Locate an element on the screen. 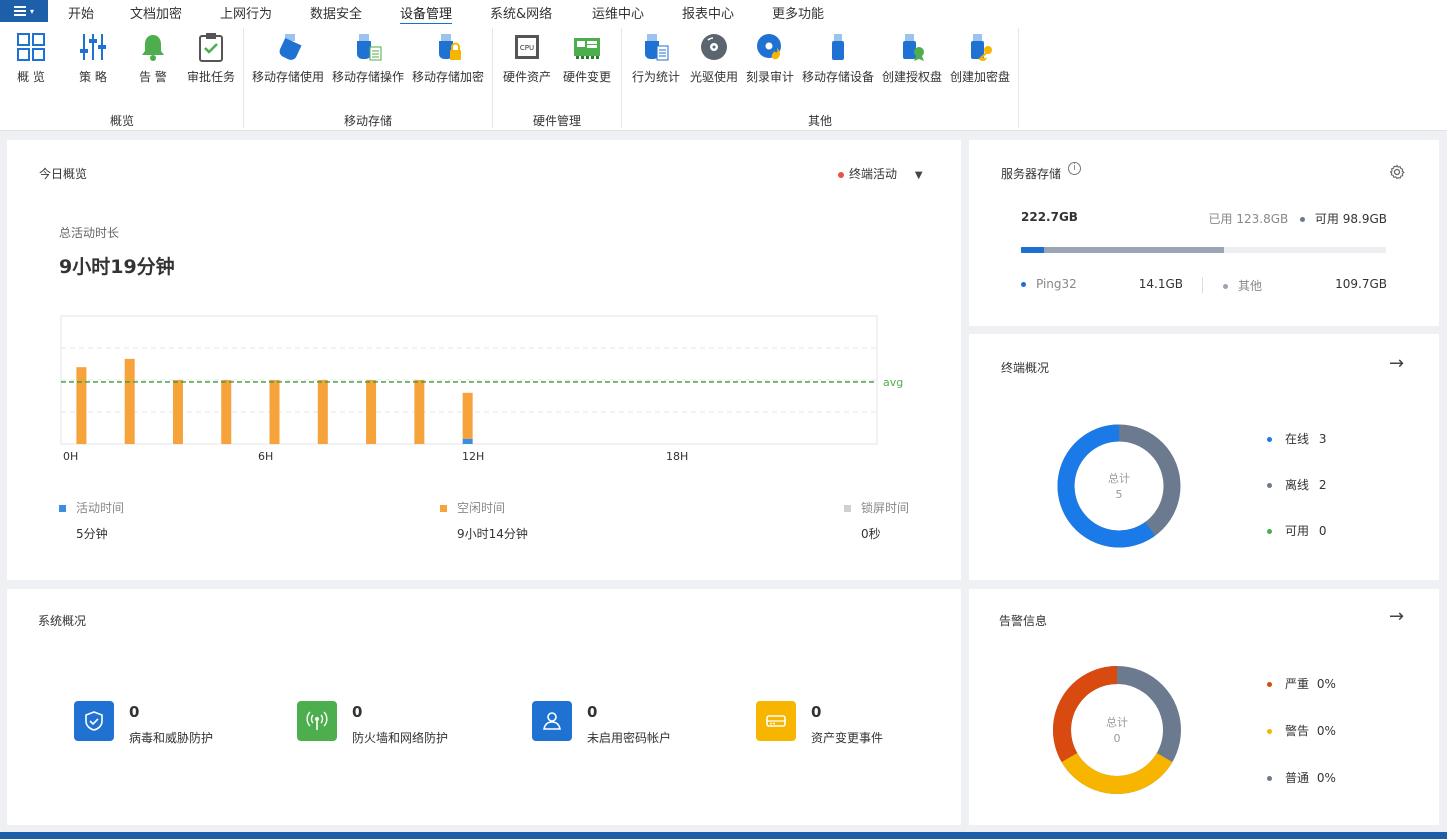  activity-filter-dropdown: 终端活动 ▼ is located at coordinates (880, 173).